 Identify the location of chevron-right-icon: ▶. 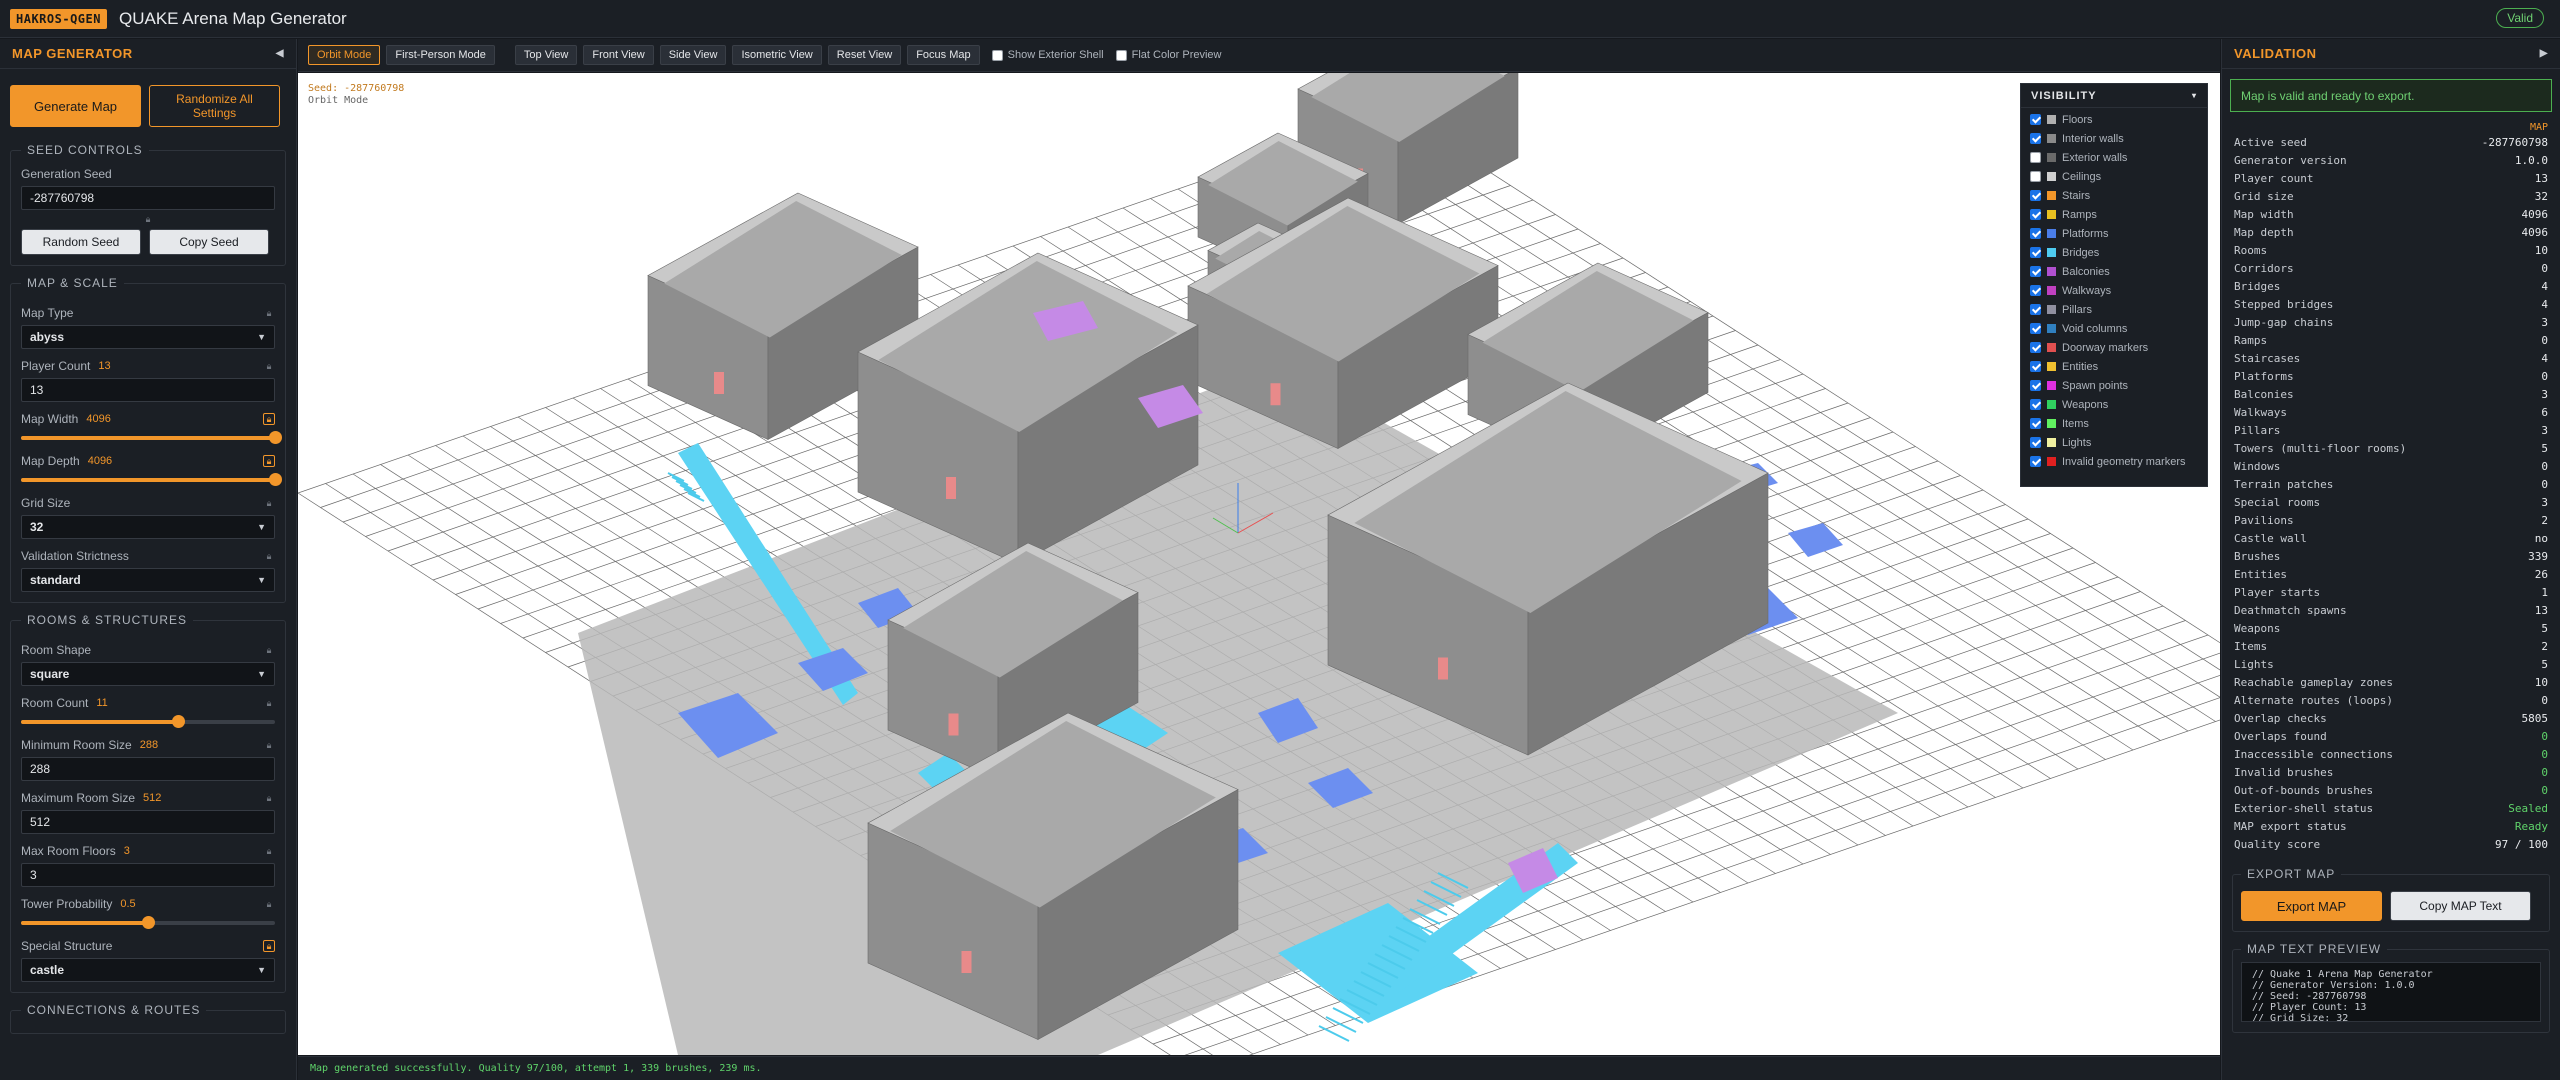
(2544, 53).